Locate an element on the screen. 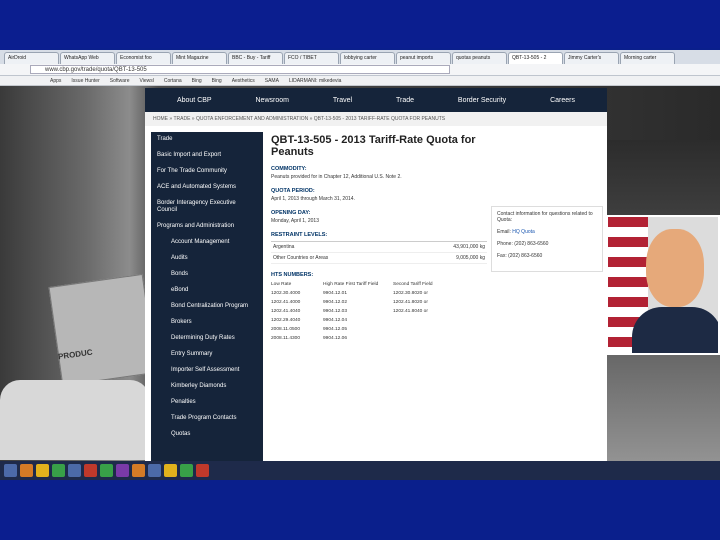  nav-trade: Trade is located at coordinates (405, 100).